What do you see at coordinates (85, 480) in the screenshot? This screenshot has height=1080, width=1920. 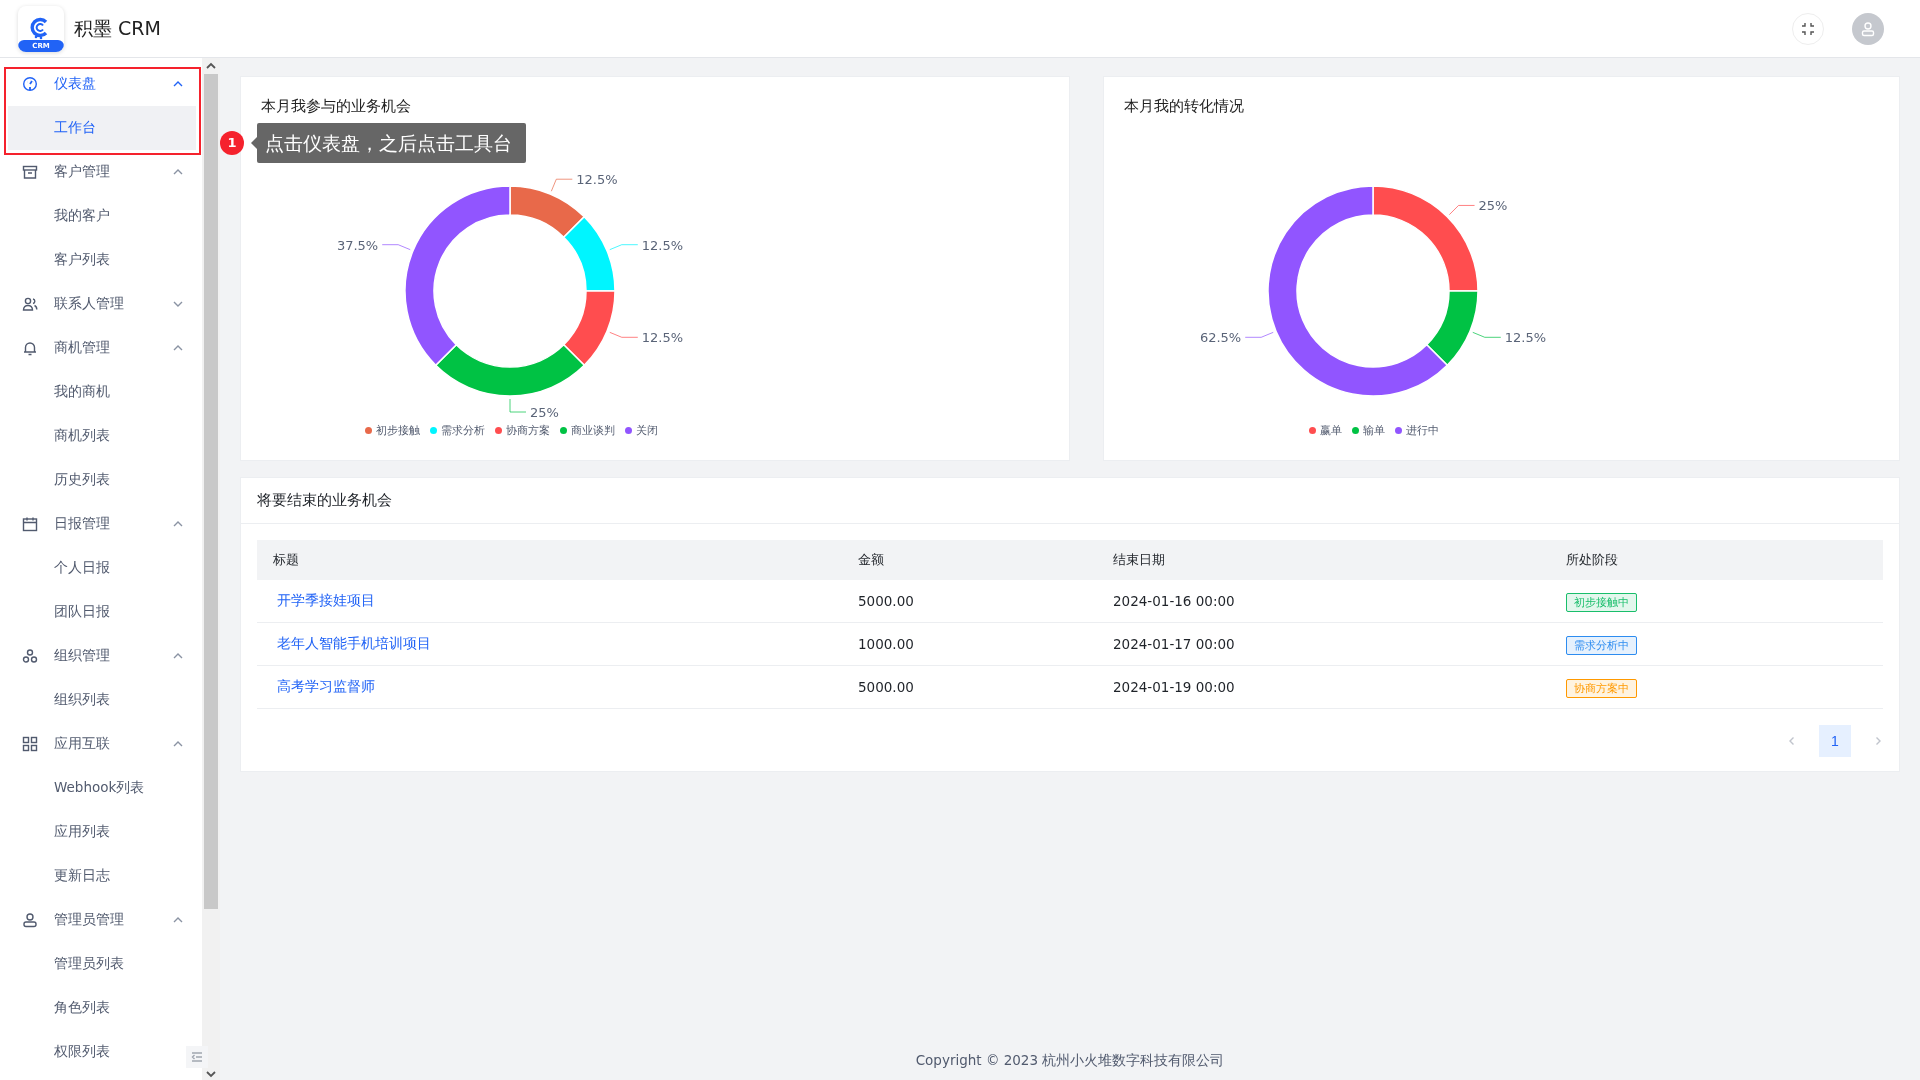 I see `menu-item: 历史列表` at bounding box center [85, 480].